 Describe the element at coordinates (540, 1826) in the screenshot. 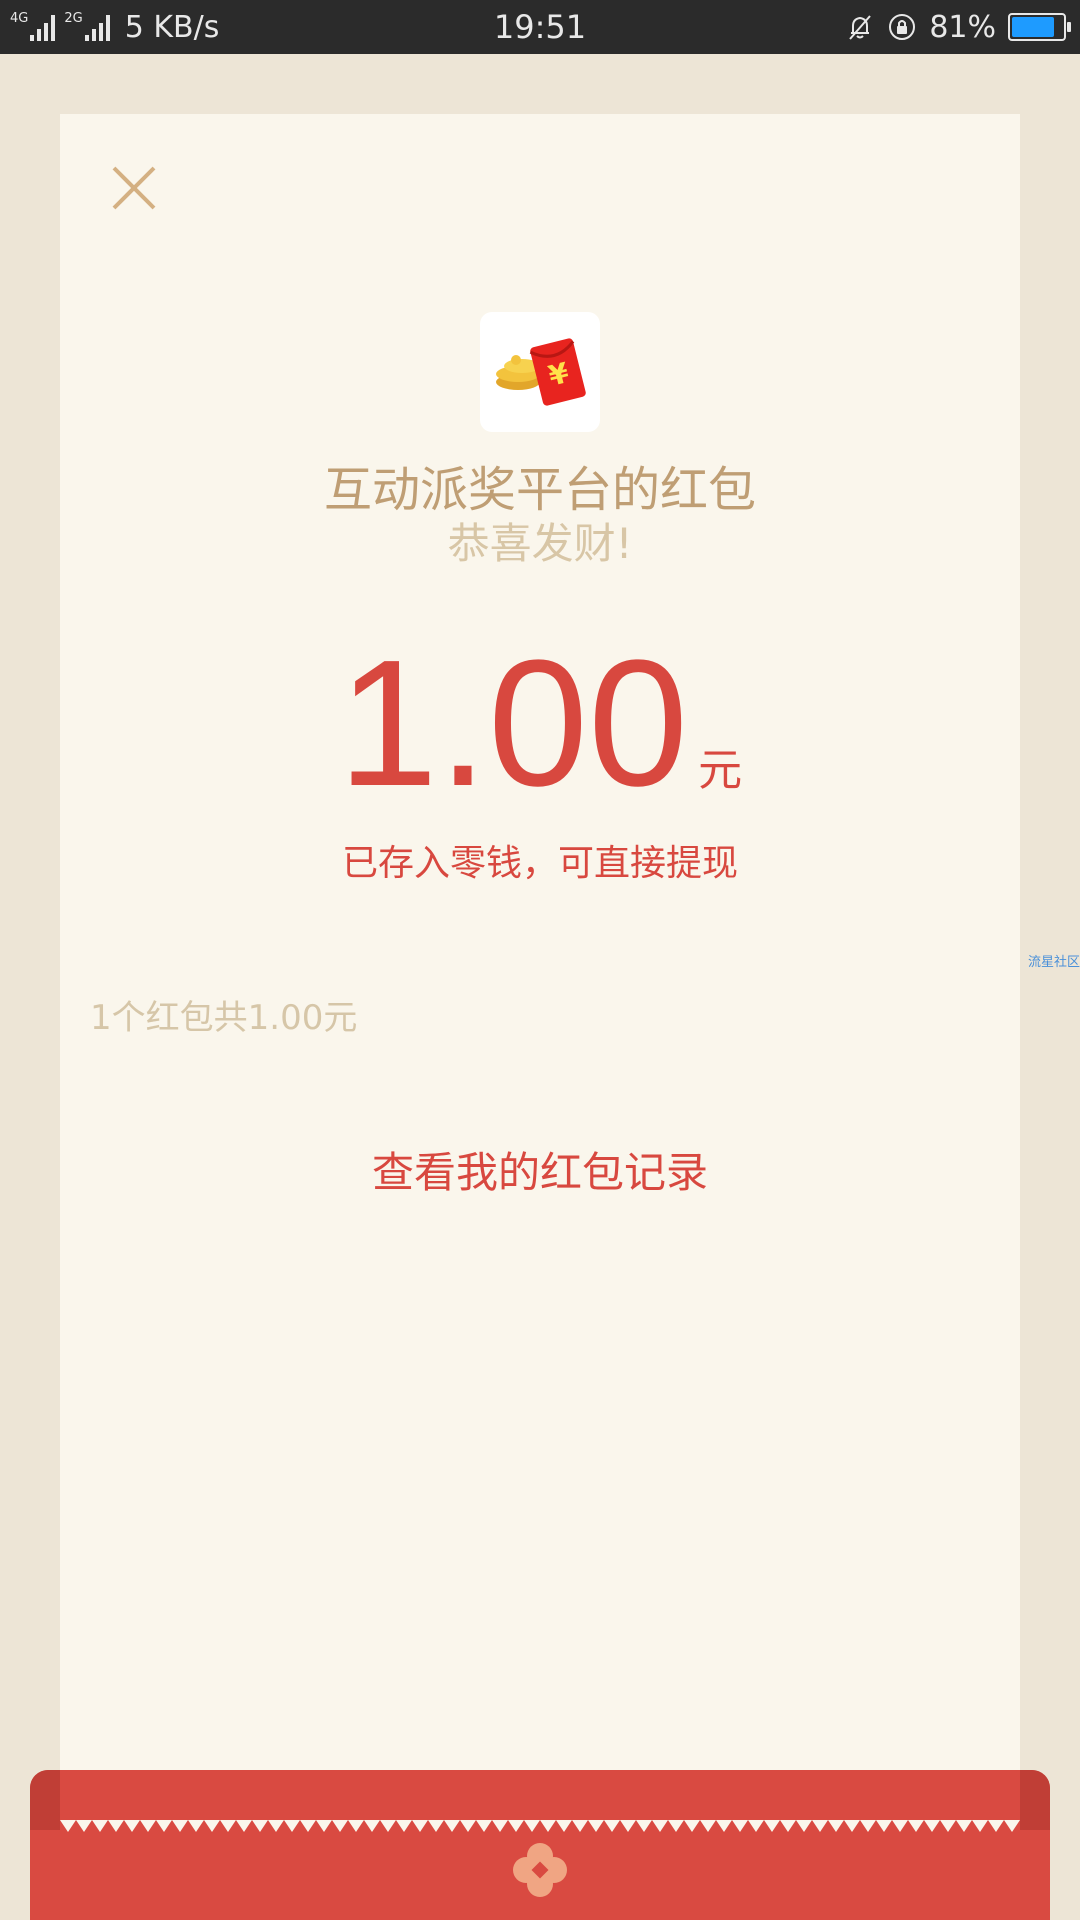

I see `zigzag-edge` at that location.